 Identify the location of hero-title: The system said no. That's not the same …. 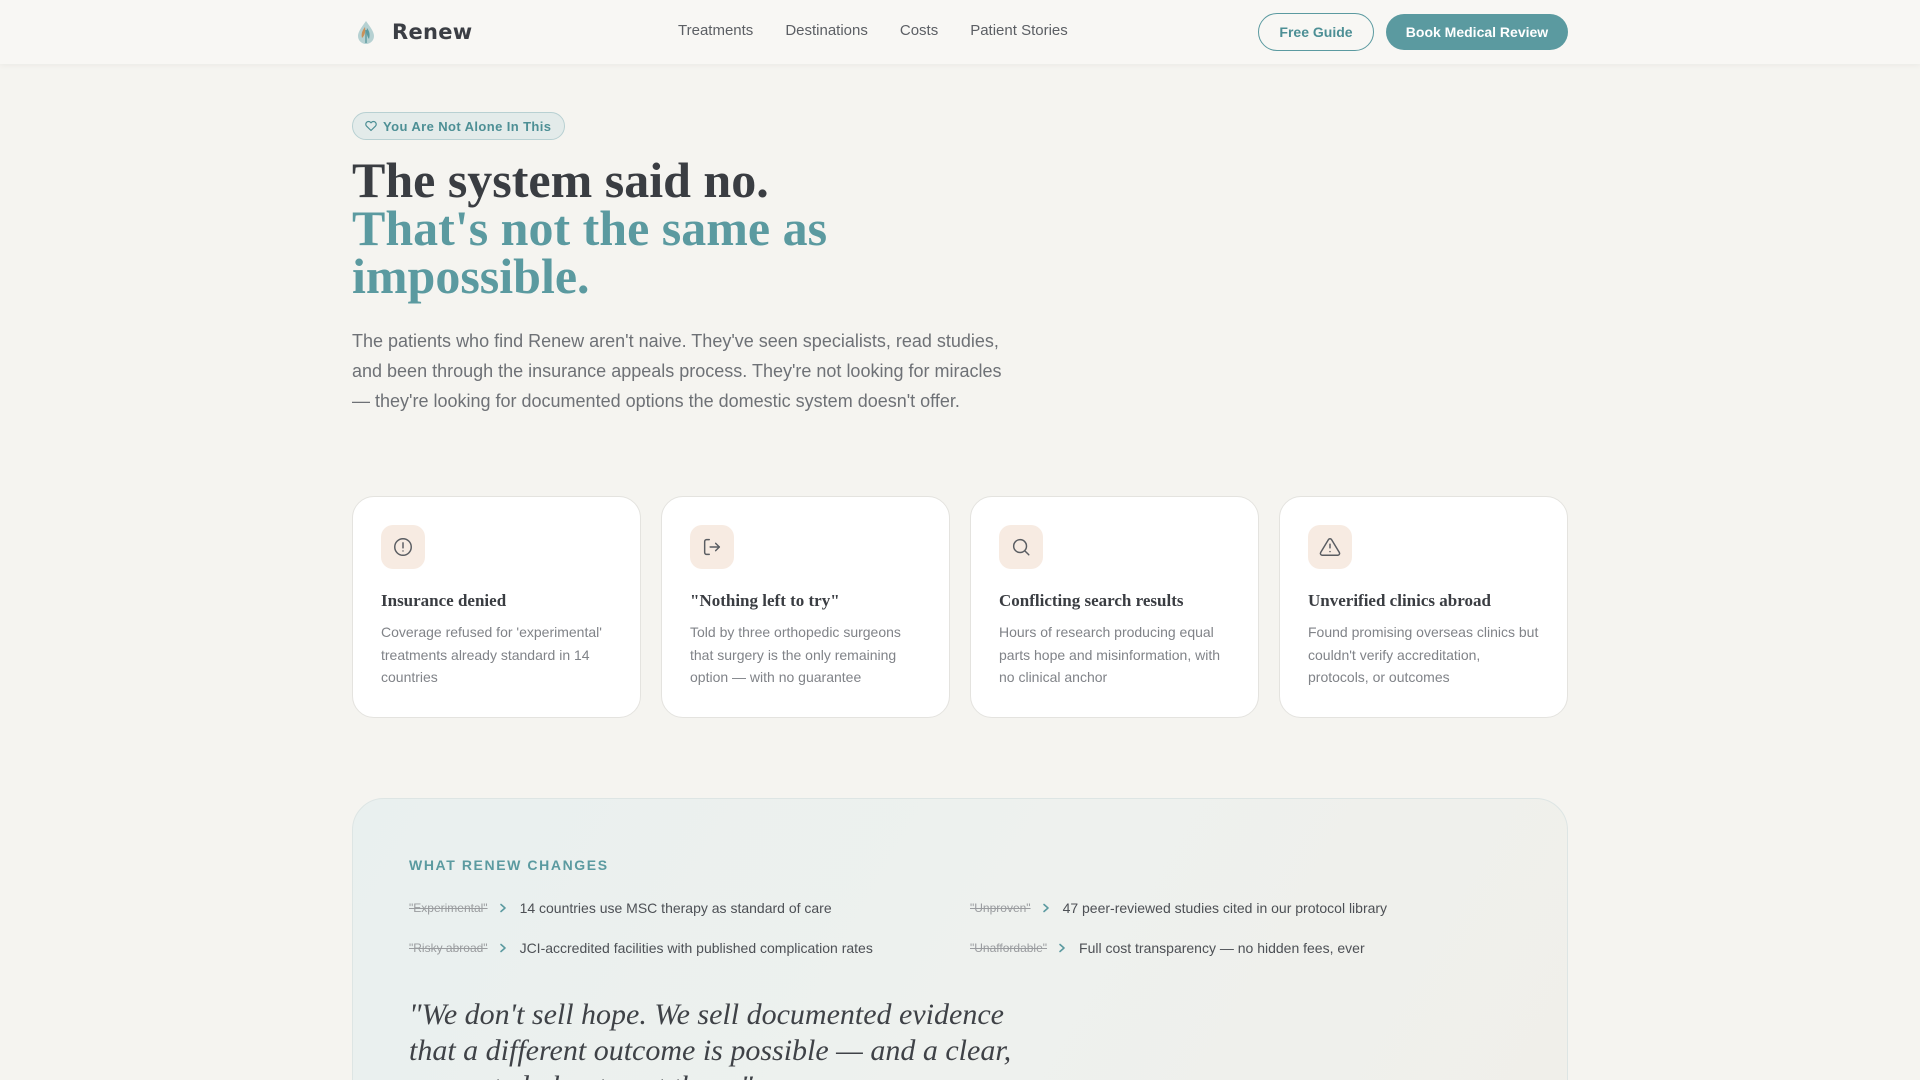
(702, 228).